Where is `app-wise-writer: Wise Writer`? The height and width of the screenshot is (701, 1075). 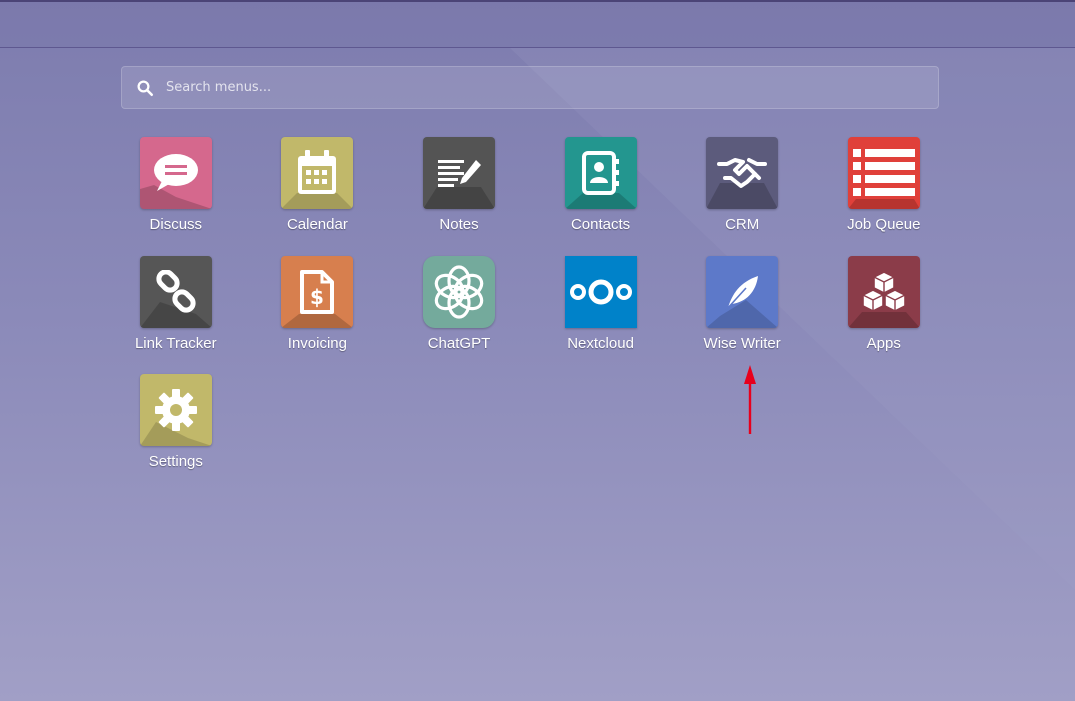 app-wise-writer: Wise Writer is located at coordinates (742, 315).